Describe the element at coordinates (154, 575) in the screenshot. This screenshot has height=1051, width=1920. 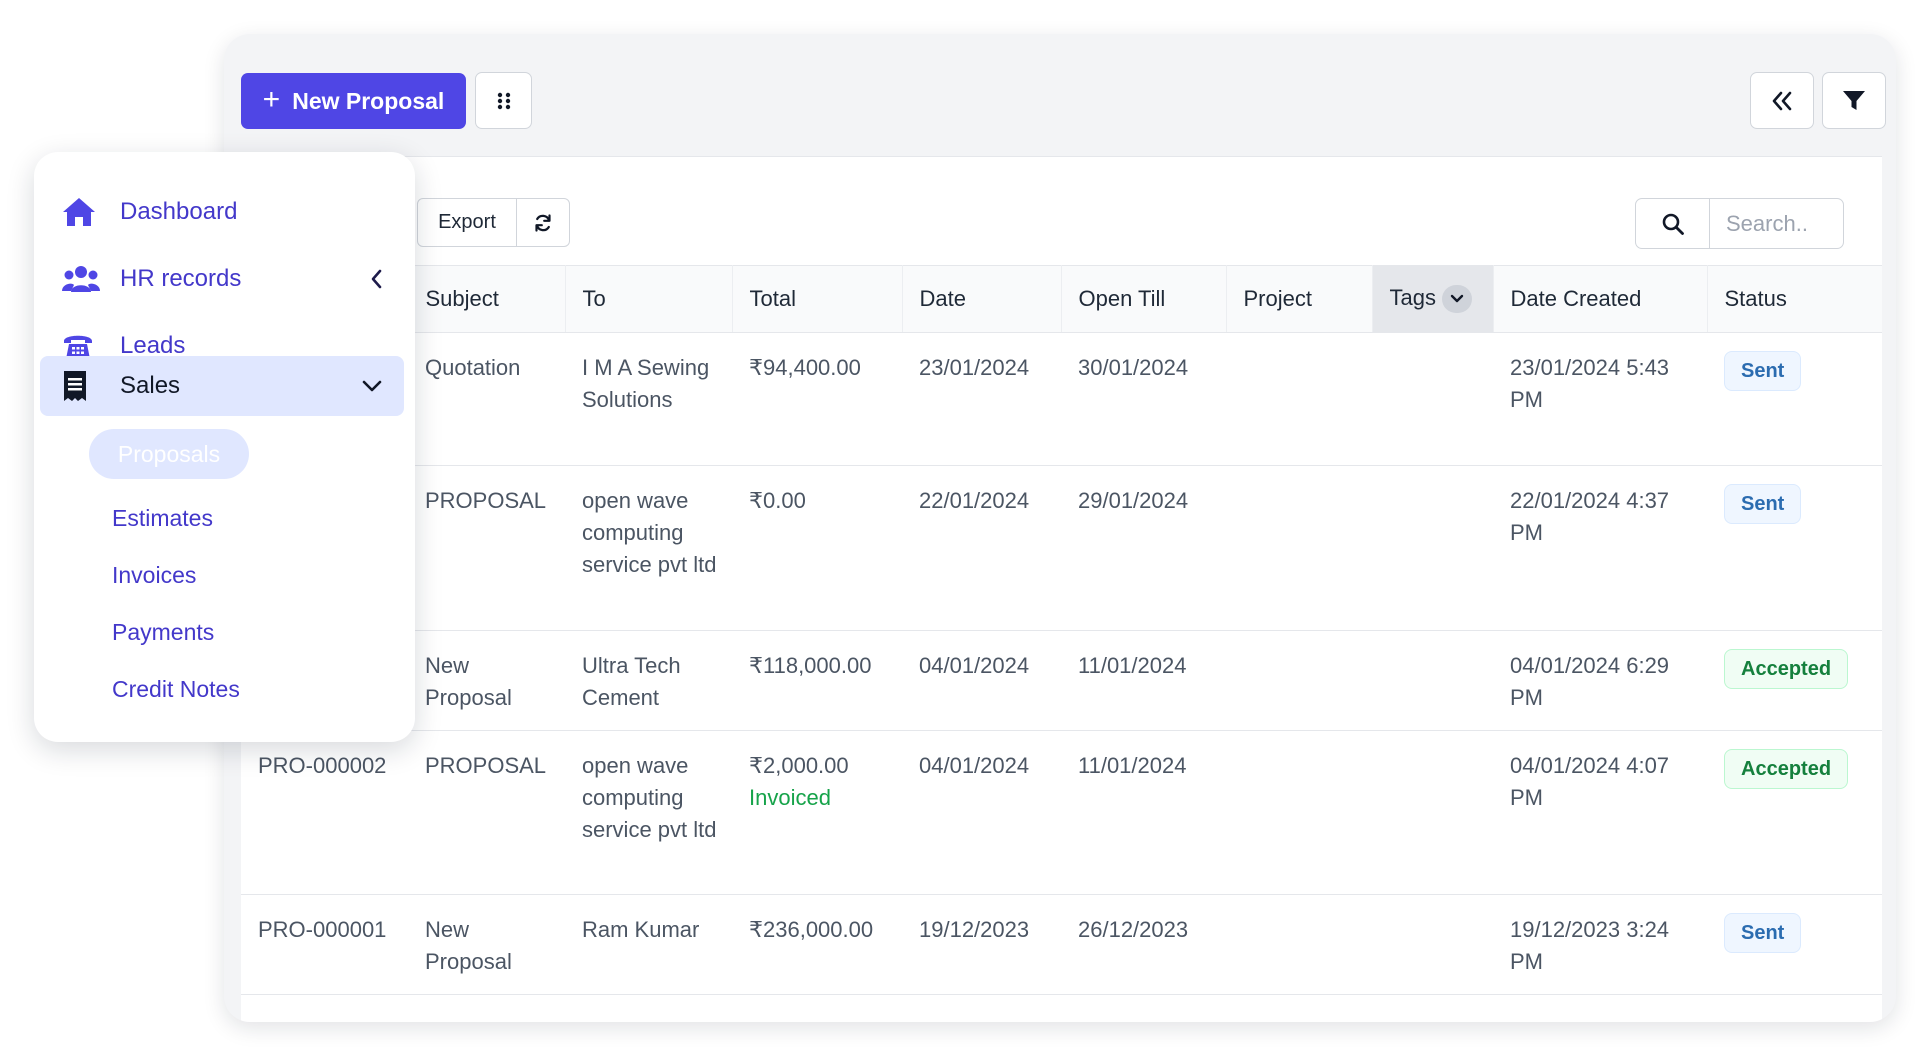
I see `submenu-item-invoices: Invoices` at that location.